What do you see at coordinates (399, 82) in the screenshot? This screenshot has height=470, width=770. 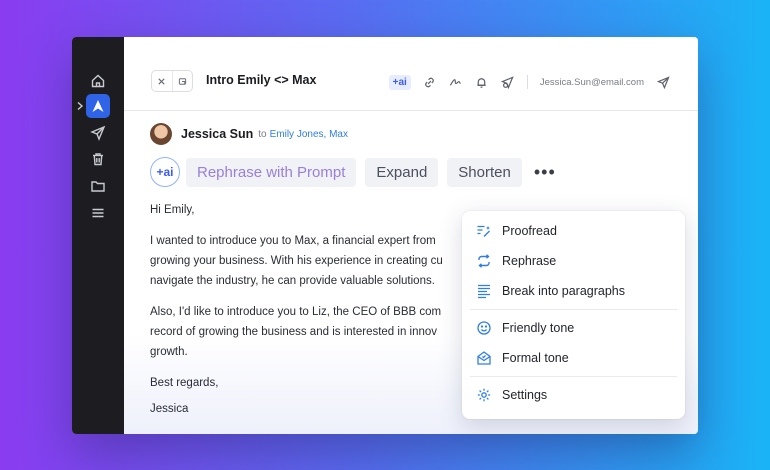 I see `ai-assistant-button: +ai` at bounding box center [399, 82].